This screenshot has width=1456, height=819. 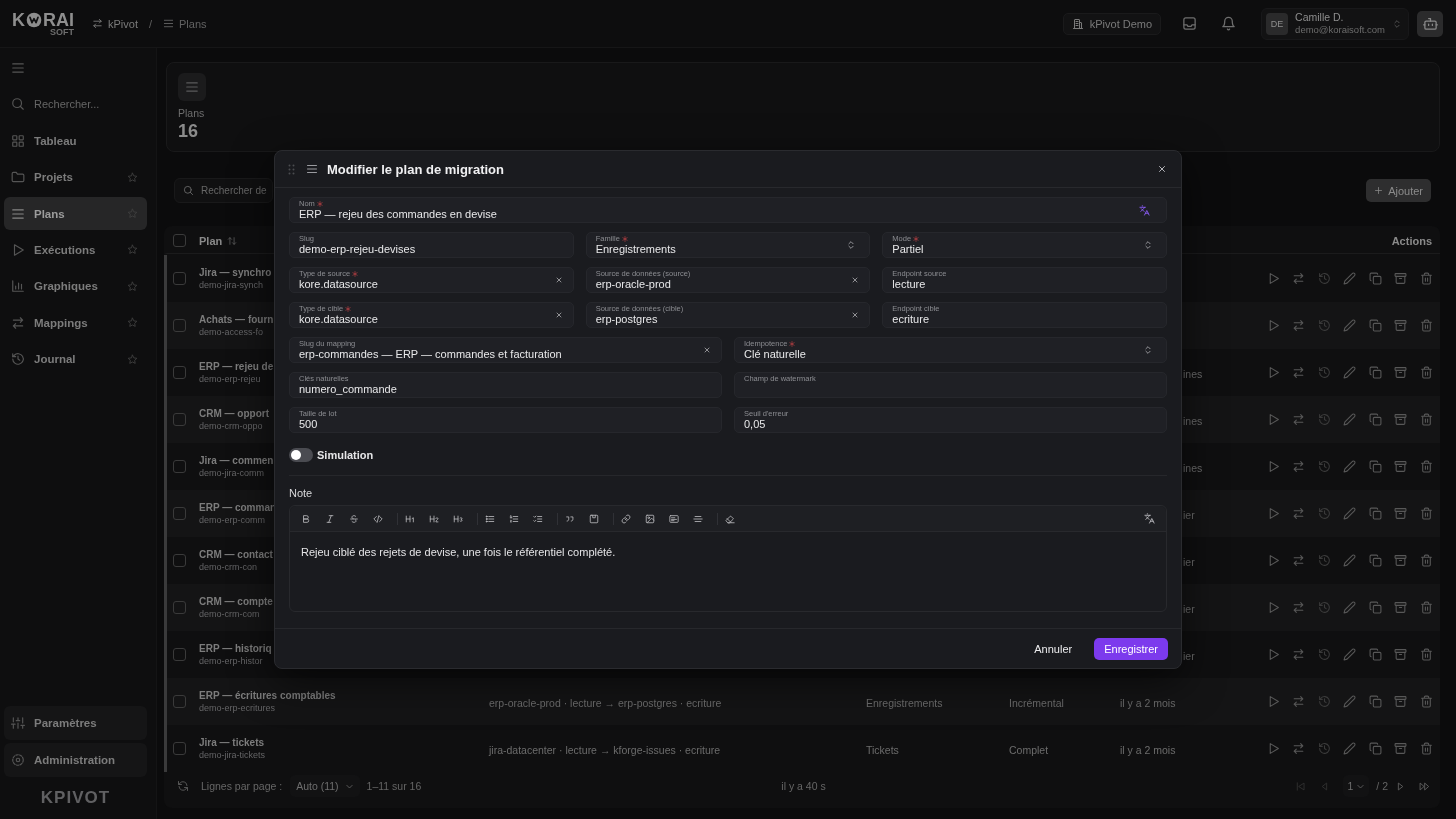 I want to click on close-icon, so click(x=1162, y=169).